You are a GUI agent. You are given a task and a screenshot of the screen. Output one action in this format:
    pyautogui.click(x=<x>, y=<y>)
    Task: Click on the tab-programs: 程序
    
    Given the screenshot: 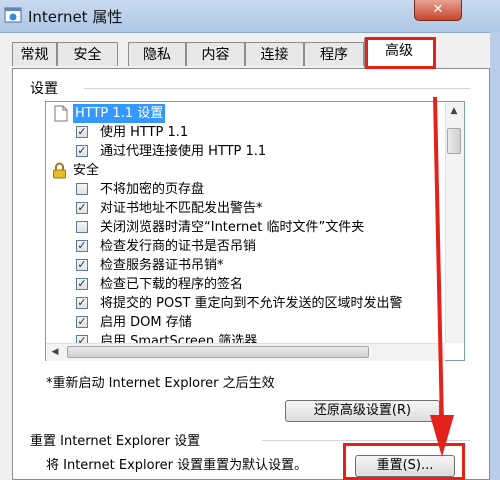 What is the action you would take?
    pyautogui.click(x=334, y=54)
    